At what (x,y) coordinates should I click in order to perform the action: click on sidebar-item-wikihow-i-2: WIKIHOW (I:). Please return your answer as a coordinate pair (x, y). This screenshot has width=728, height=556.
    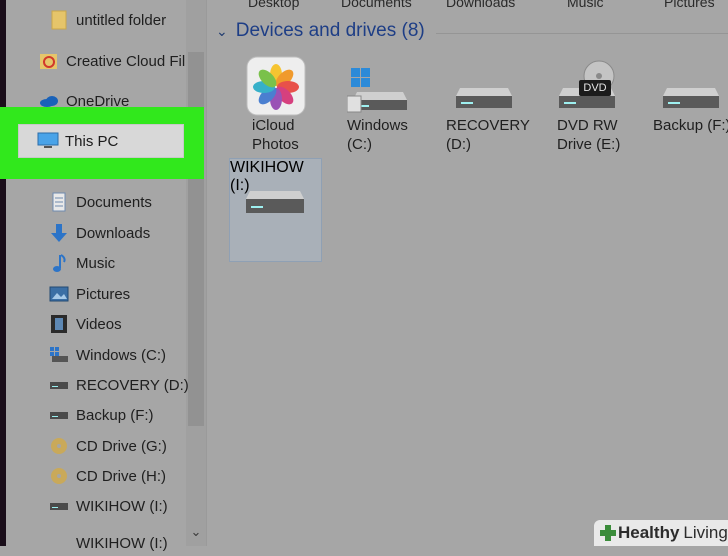
    Looking at the image, I should click on (108, 543).